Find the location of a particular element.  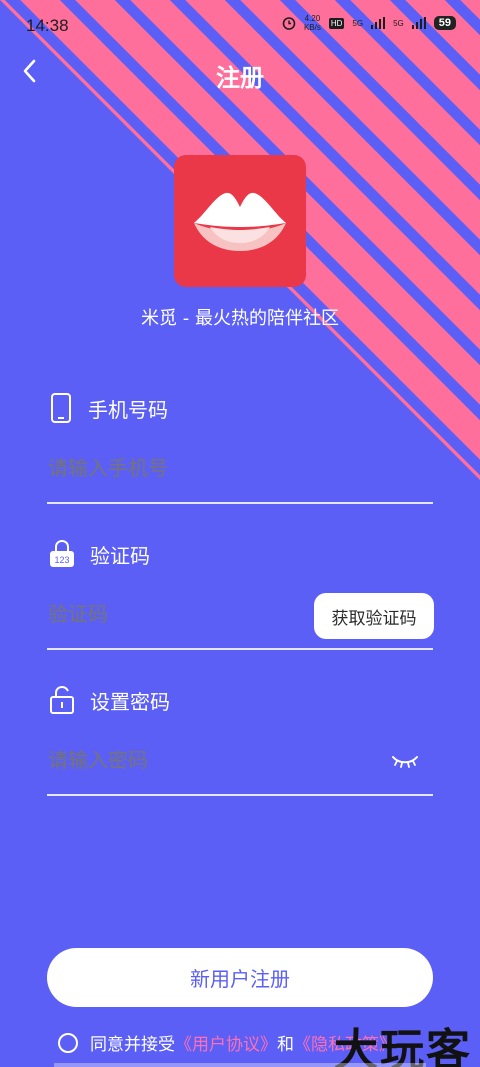

eye-closed-icon is located at coordinates (405, 761).